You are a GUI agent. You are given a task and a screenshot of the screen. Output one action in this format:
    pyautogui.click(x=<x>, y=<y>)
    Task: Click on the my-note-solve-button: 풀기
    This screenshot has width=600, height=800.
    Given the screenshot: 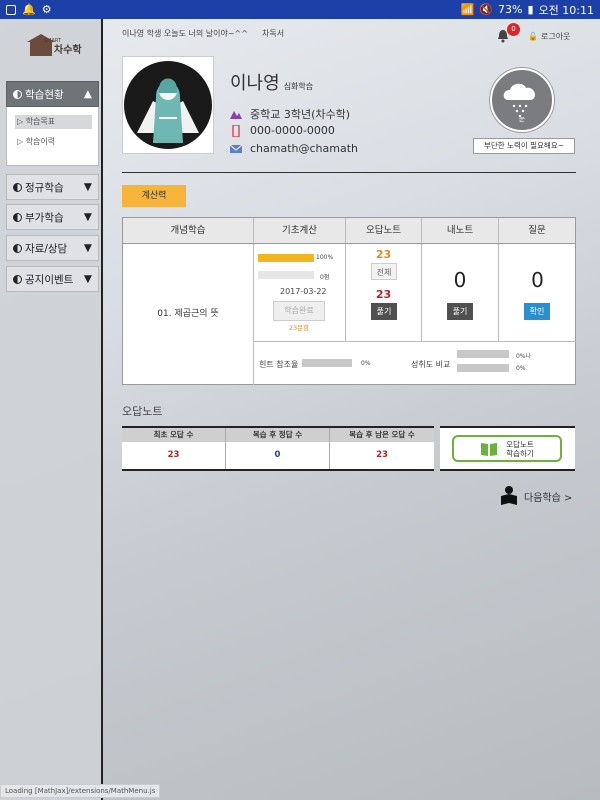 What is the action you would take?
    pyautogui.click(x=460, y=311)
    